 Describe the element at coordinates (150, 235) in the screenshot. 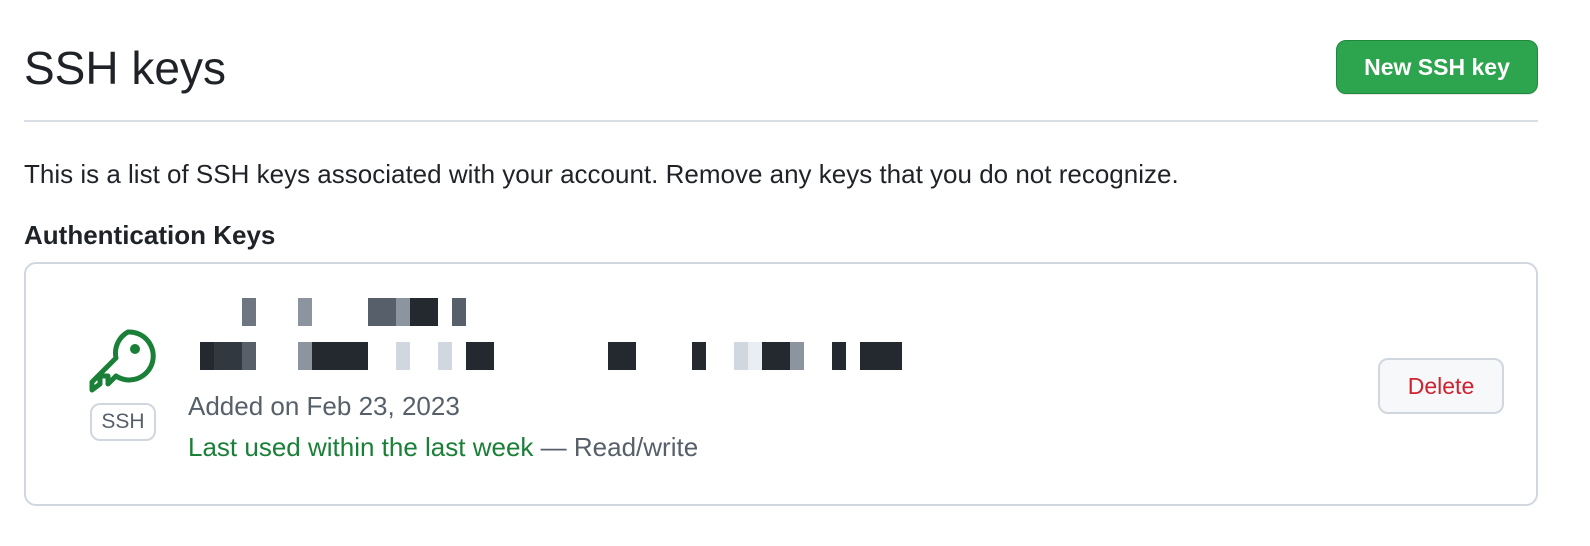

I see `section-heading: Authentication Keys` at that location.